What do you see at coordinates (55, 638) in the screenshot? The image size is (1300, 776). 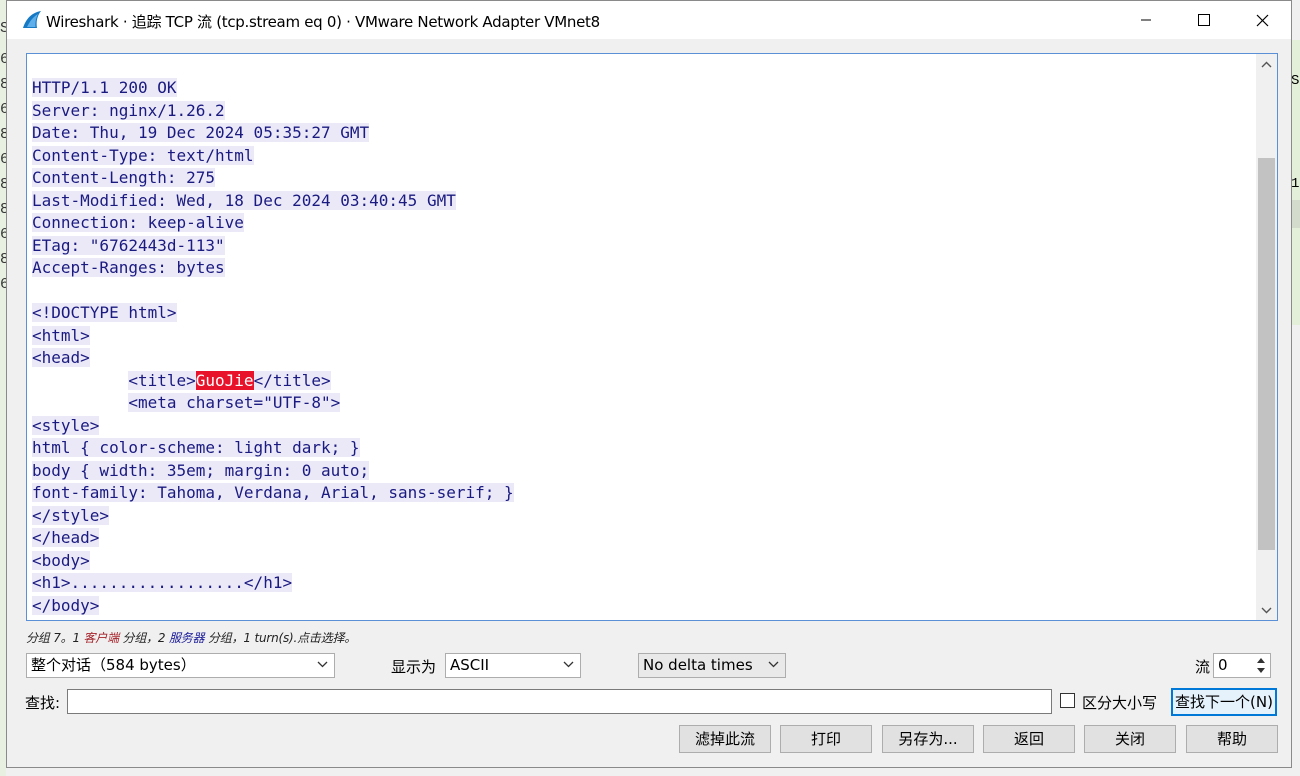 I see `summary-text: 分组 7。1` at bounding box center [55, 638].